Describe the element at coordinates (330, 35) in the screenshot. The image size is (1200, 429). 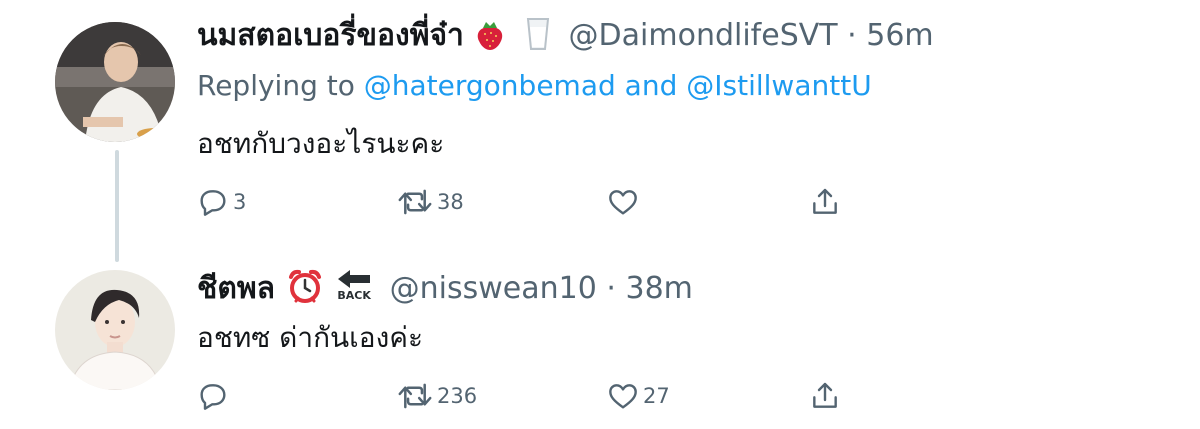
I see `display-name: นมสตอเบอรี่ของพี่จ๋า` at that location.